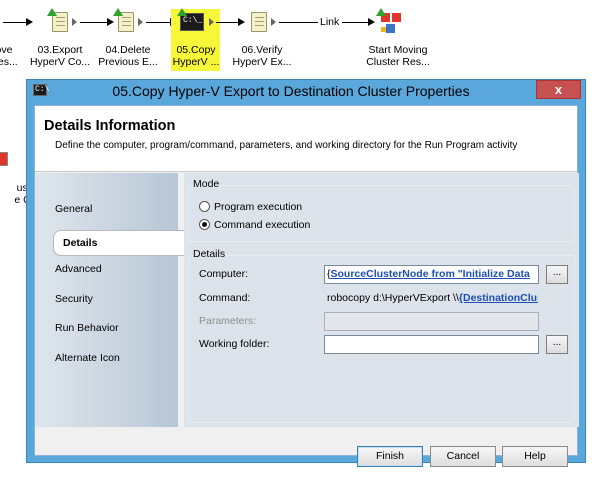 The image size is (602, 480). I want to click on help-button: Help, so click(535, 456).